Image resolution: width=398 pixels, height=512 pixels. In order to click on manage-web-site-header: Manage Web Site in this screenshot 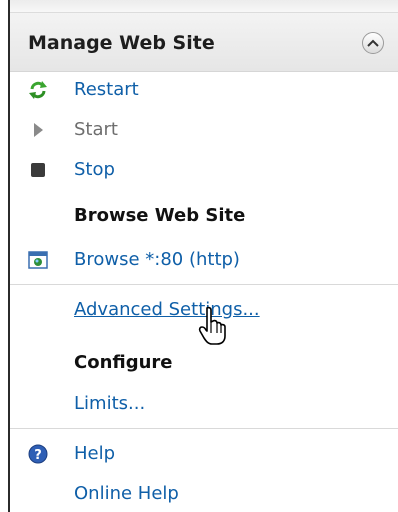, I will do `click(204, 42)`.